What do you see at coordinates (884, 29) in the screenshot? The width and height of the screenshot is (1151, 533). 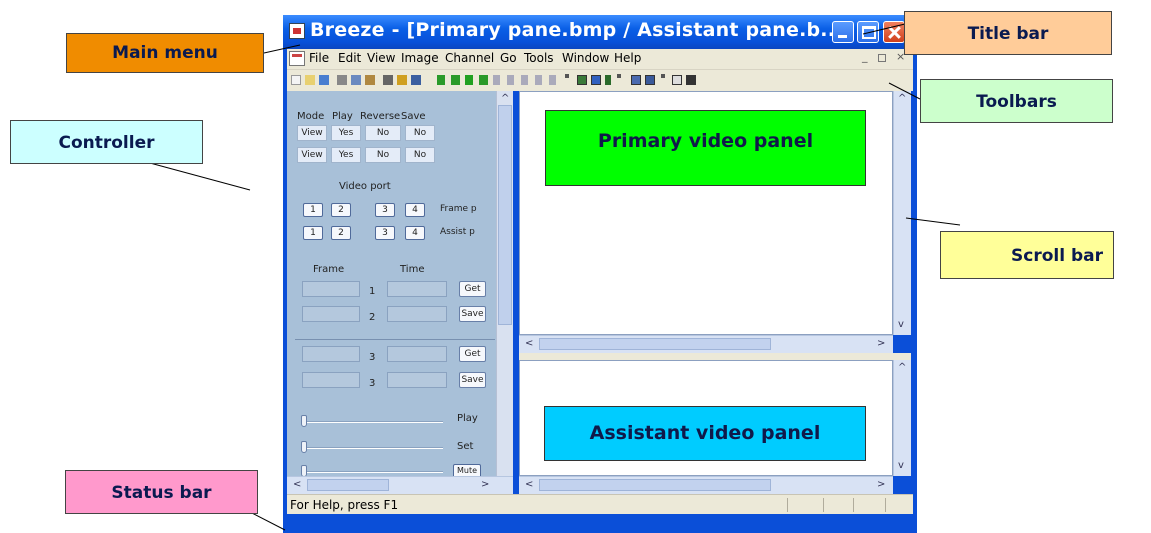 I see `leader-title-bar` at bounding box center [884, 29].